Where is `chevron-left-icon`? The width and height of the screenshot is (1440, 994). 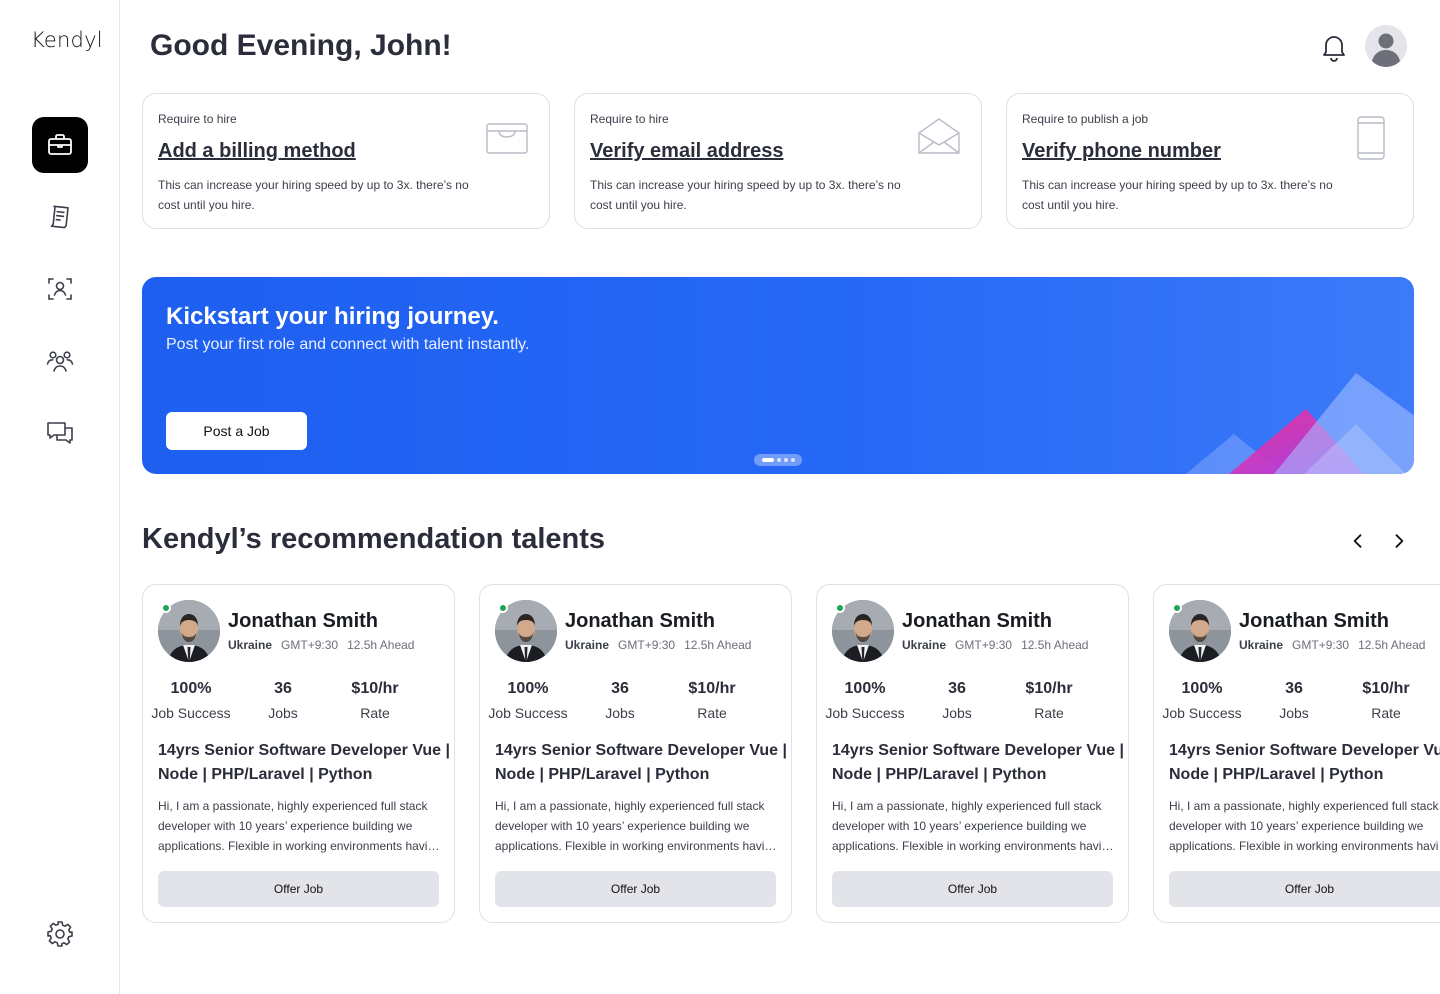
chevron-left-icon is located at coordinates (1357, 541).